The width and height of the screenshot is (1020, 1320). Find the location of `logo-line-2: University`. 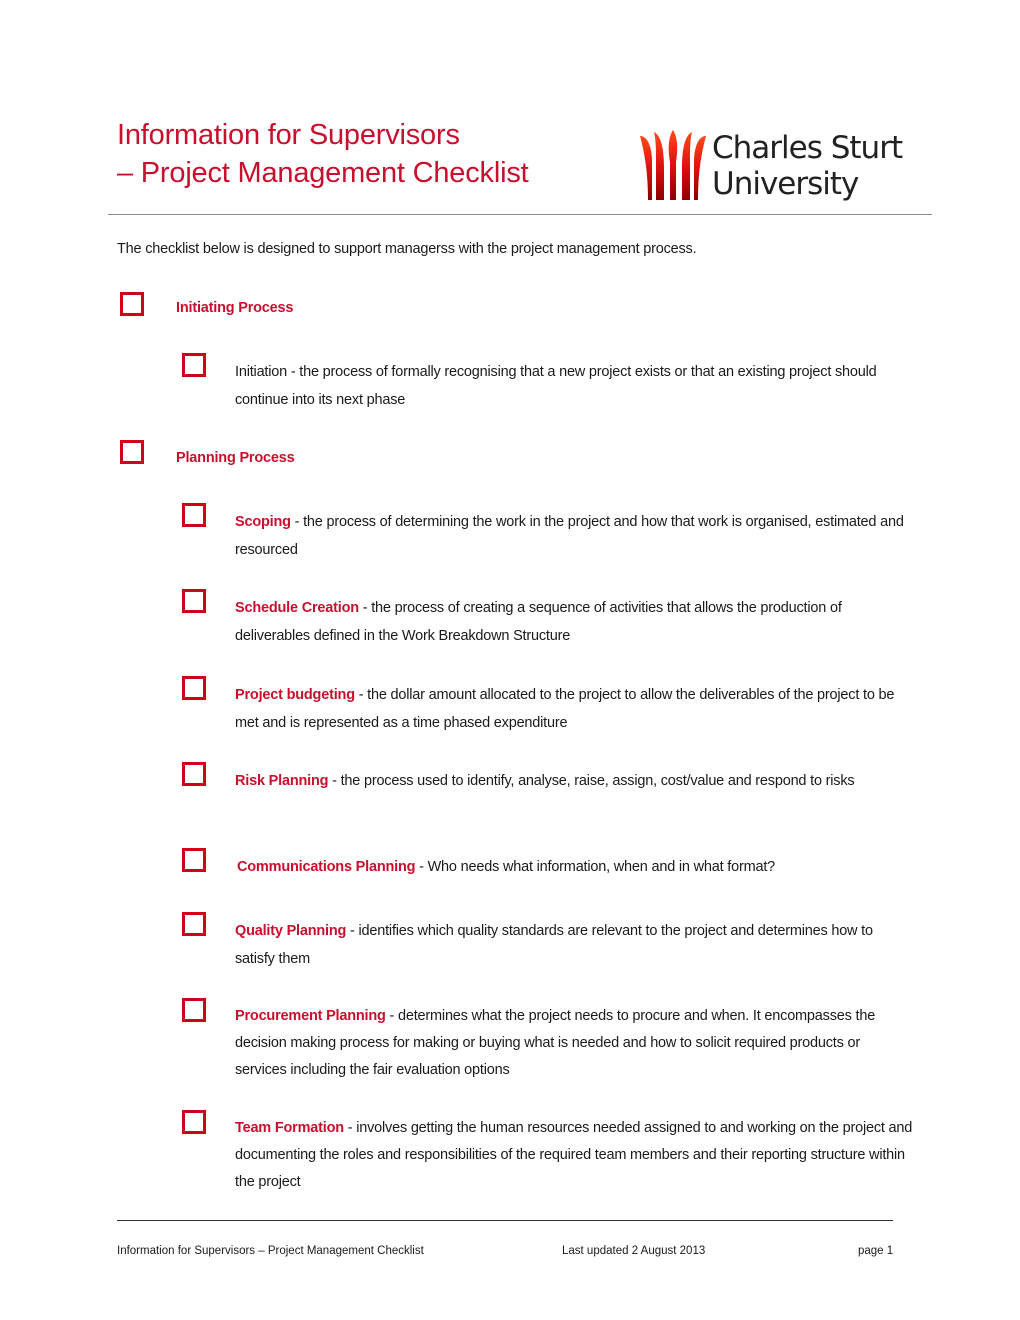

logo-line-2: University is located at coordinates (785, 184).